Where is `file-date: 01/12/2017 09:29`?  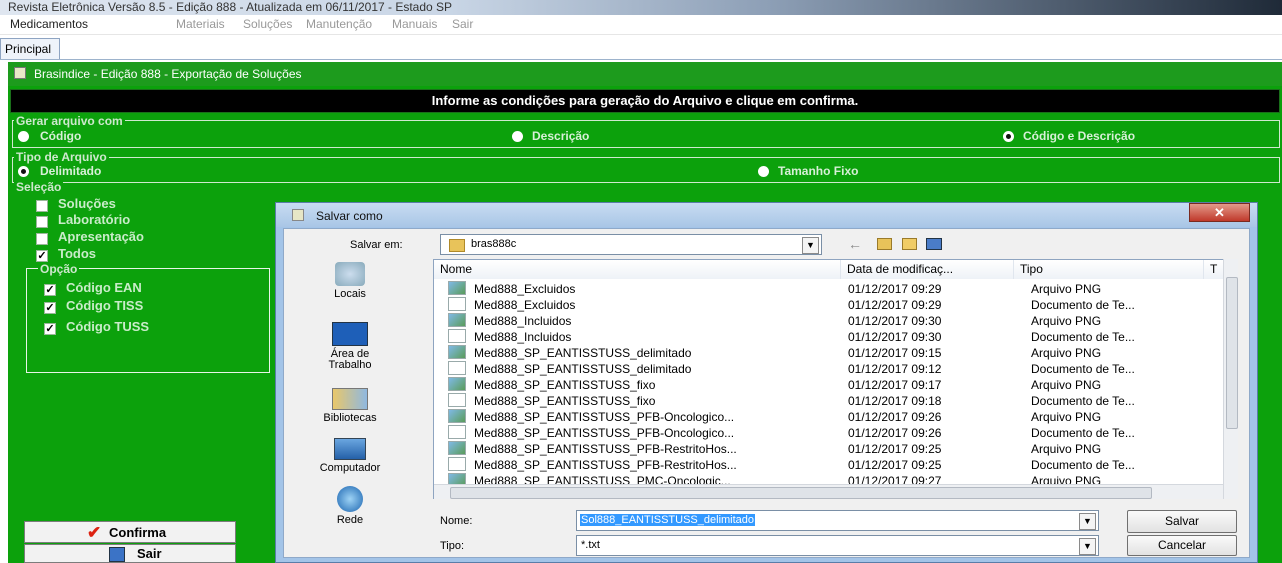 file-date: 01/12/2017 09:29 is located at coordinates (895, 289).